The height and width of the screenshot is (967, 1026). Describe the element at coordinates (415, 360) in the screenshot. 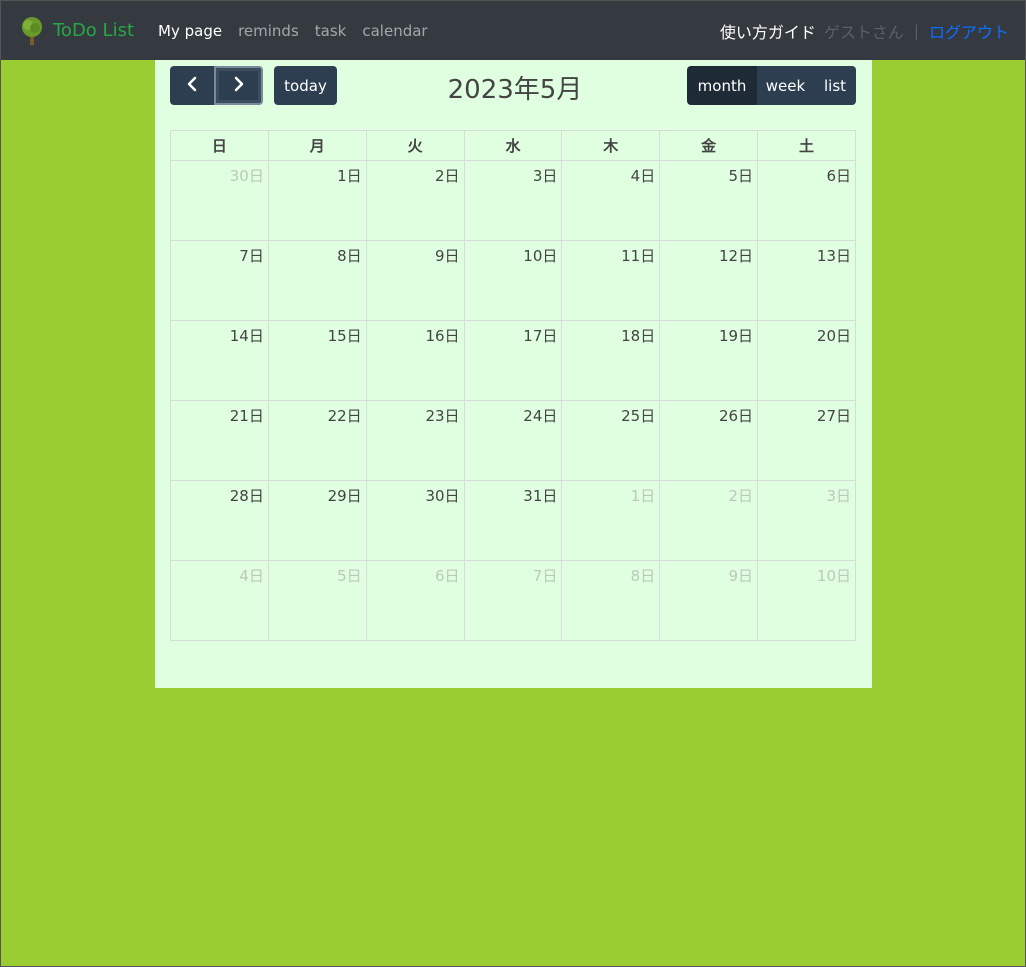

I see `calendar-day-cell: 16日` at that location.